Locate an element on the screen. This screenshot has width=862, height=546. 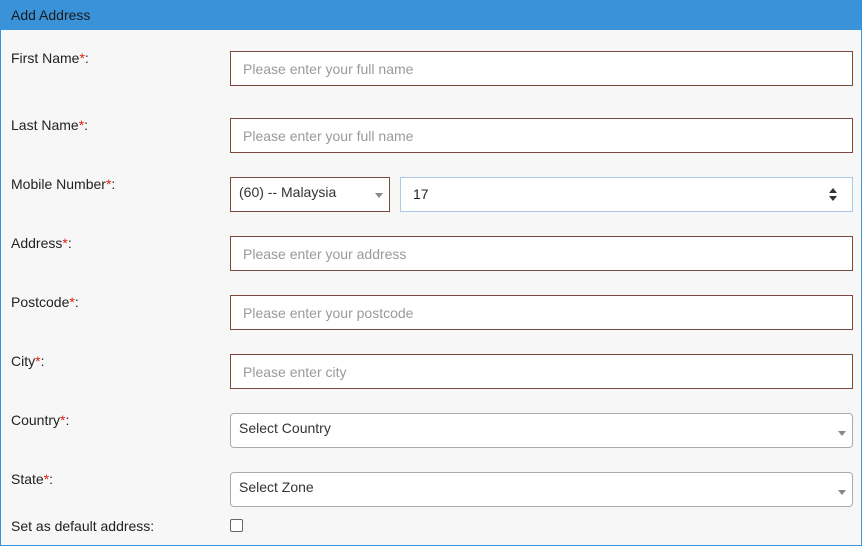
number-stepper-icon is located at coordinates (833, 195).